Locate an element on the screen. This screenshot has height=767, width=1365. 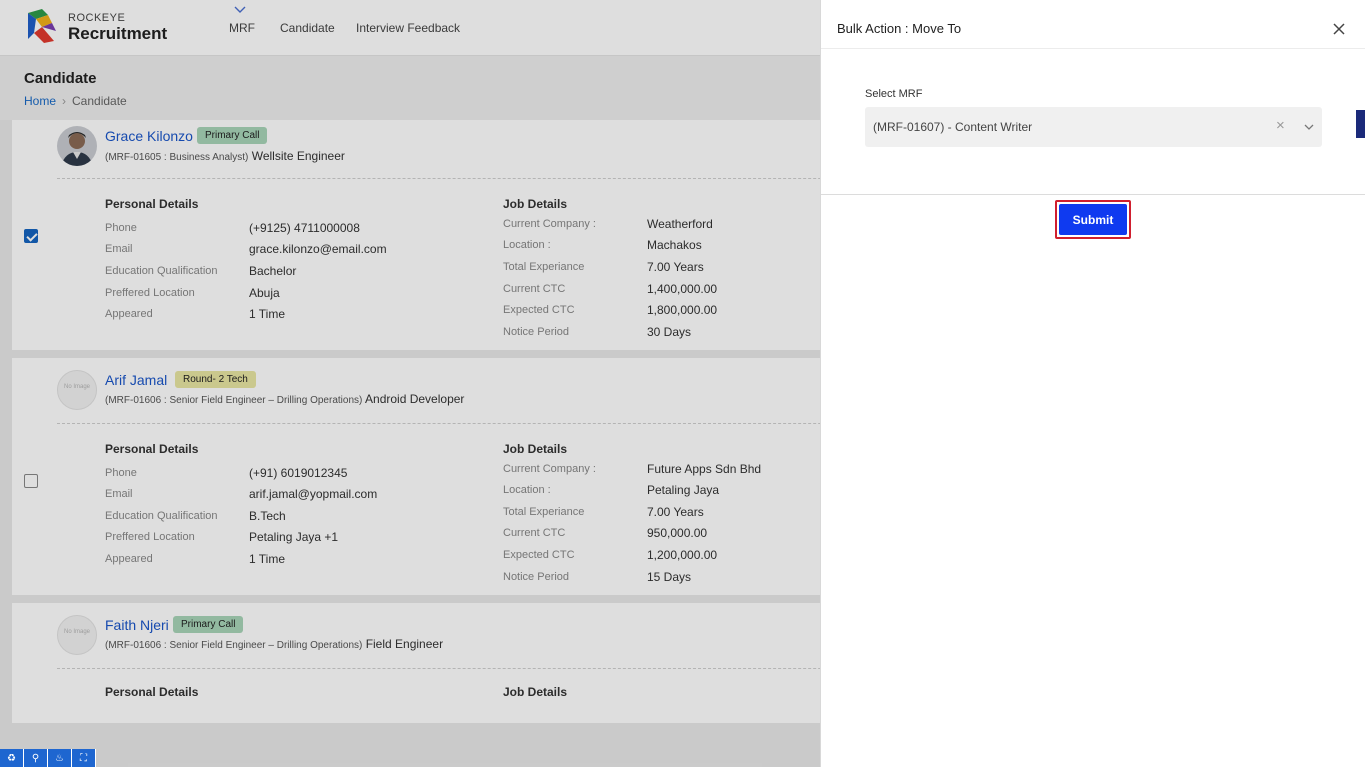
bottom-toolbar: ♻ ⚲ ♨ ⛶ is located at coordinates (48, 758).